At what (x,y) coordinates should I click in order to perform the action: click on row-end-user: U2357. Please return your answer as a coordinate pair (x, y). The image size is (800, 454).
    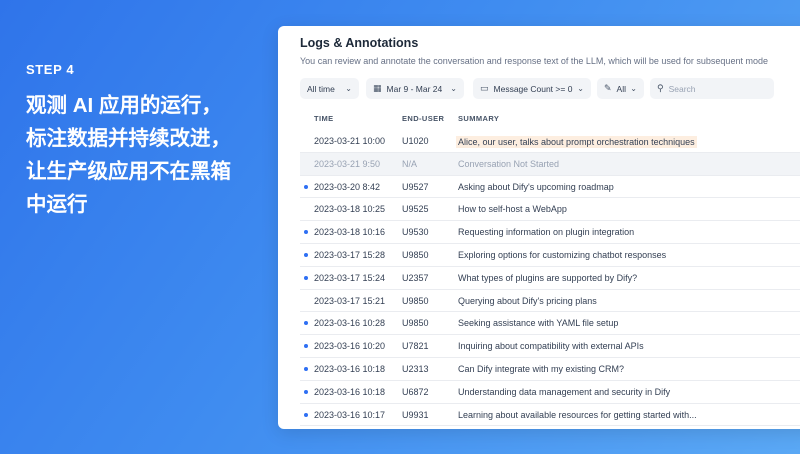
    Looking at the image, I should click on (415, 277).